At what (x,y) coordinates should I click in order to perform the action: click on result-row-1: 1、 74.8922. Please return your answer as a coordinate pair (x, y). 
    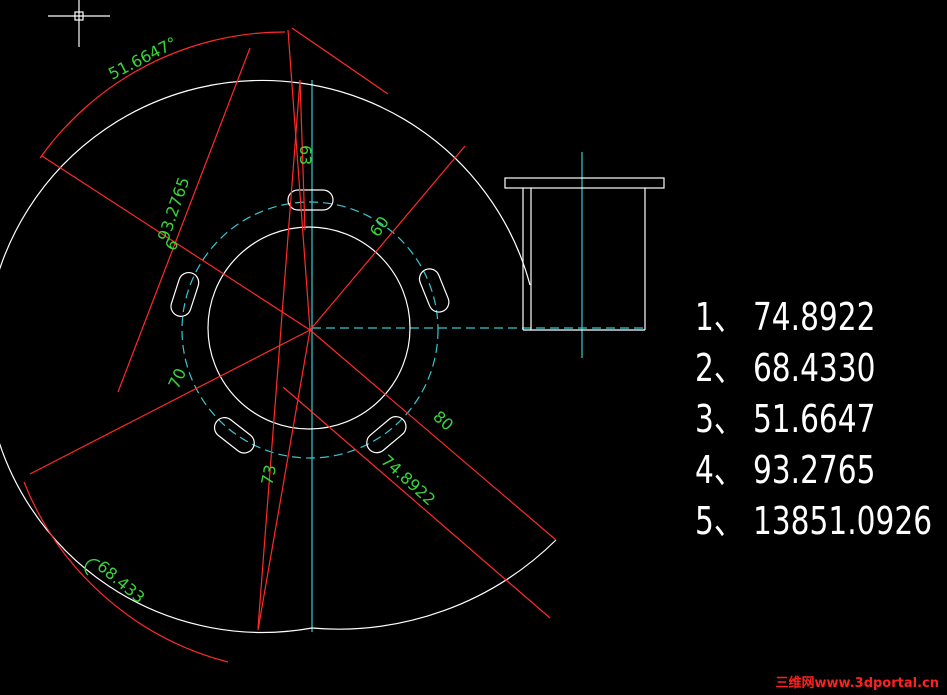
    Looking at the image, I should click on (785, 317).